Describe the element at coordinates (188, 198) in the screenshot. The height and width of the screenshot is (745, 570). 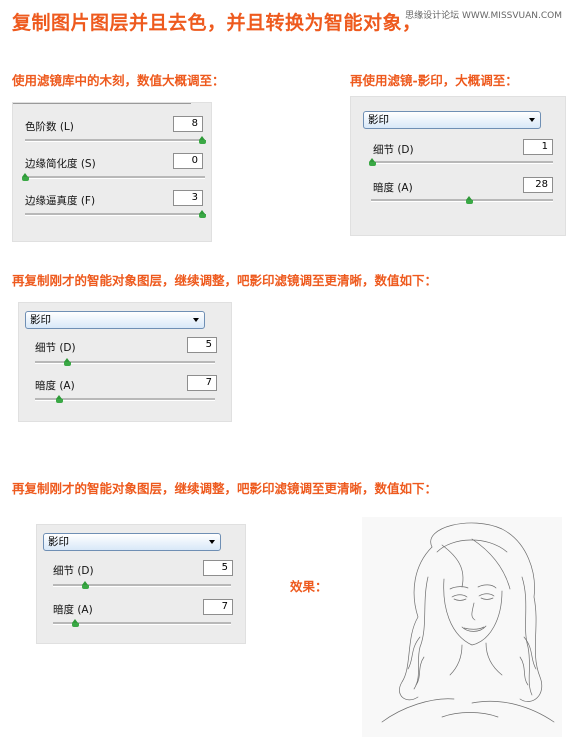
I see `edge-fidelity-input: 3` at that location.